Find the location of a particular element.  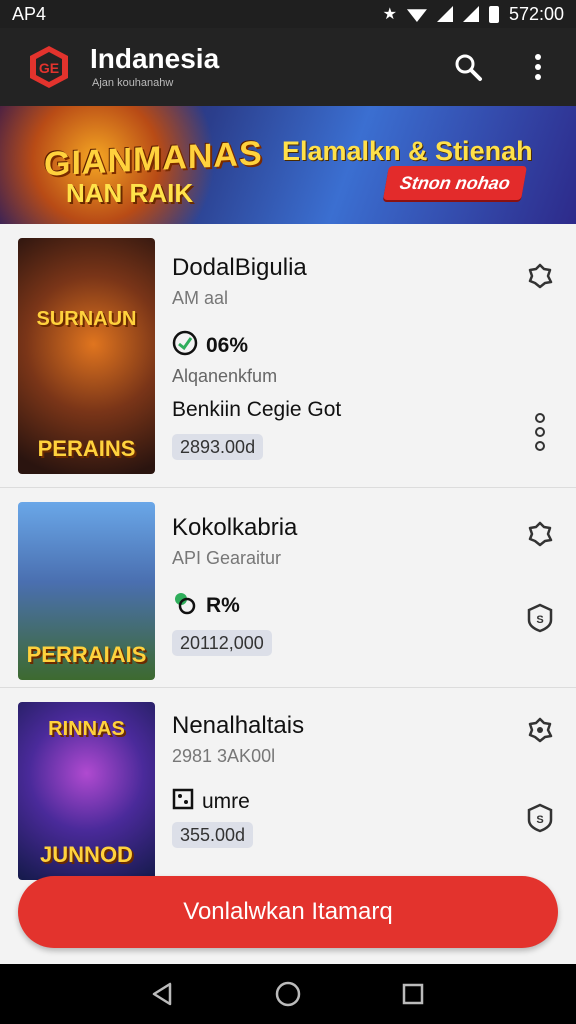

app-bar: GE Indanesia Ajan kouhanahw is located at coordinates (288, 67).